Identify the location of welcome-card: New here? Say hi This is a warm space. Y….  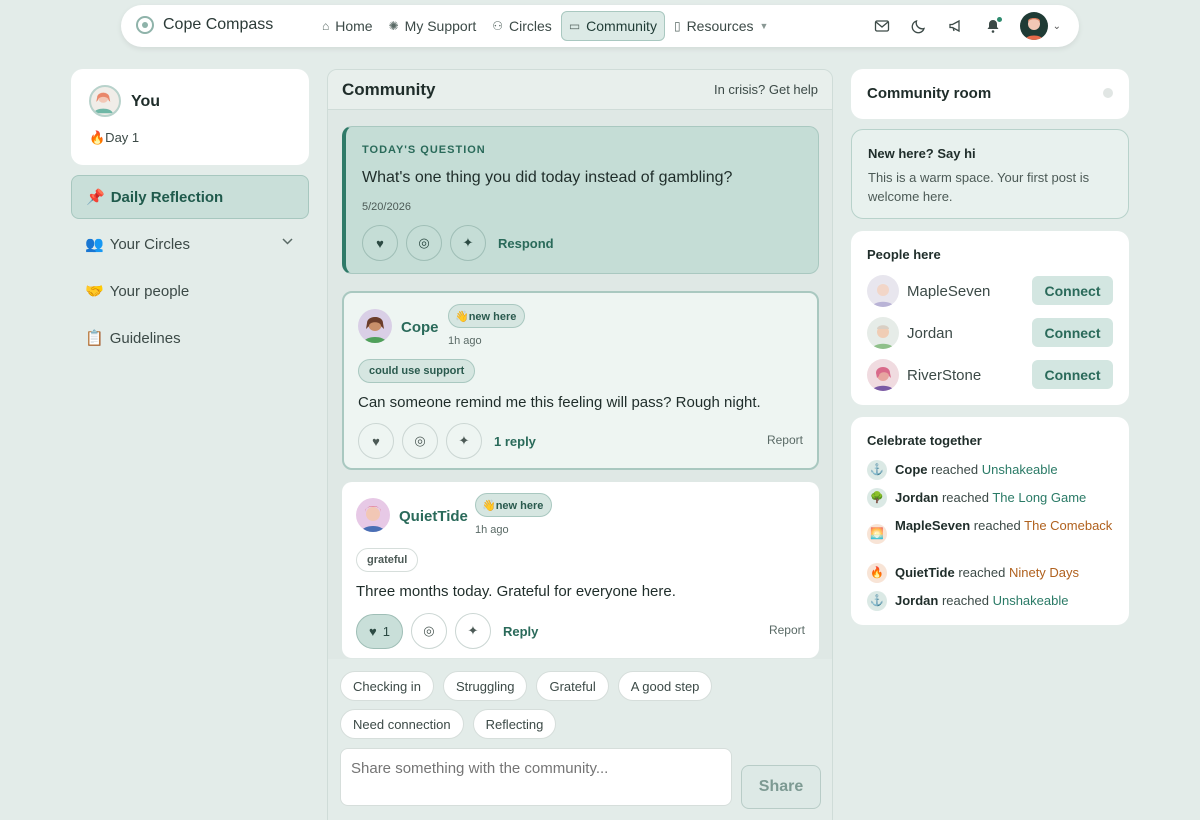
(990, 174).